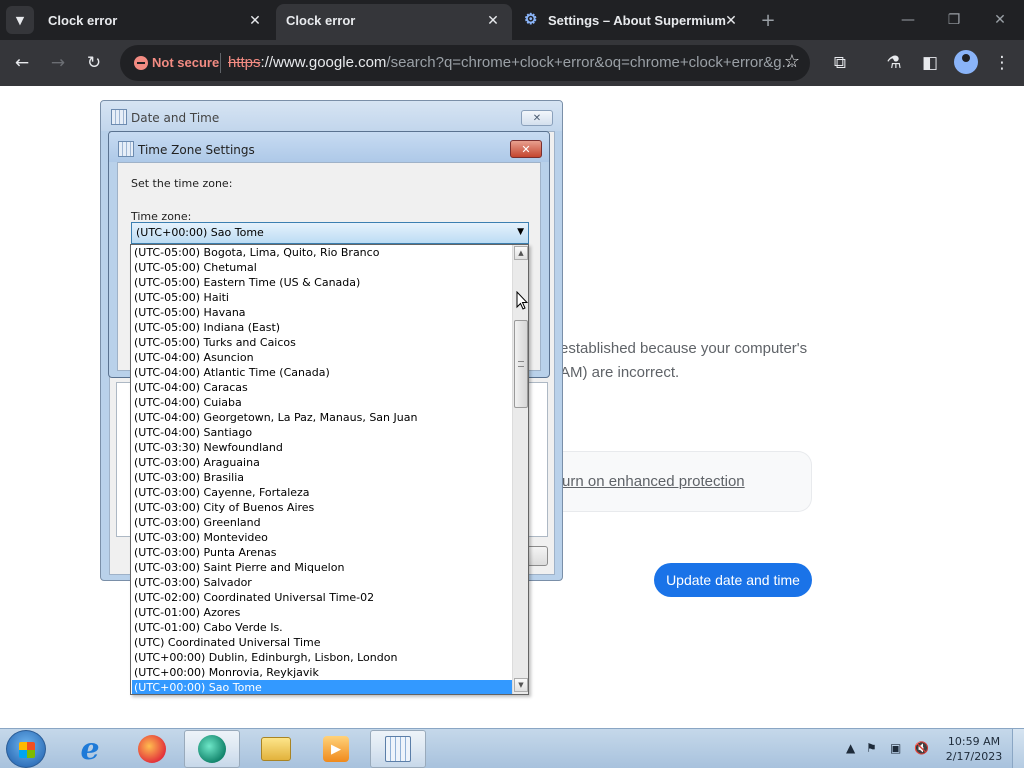 The height and width of the screenshot is (768, 1024). What do you see at coordinates (520, 232) in the screenshot?
I see `dropdown-arrow-icon: ▼` at bounding box center [520, 232].